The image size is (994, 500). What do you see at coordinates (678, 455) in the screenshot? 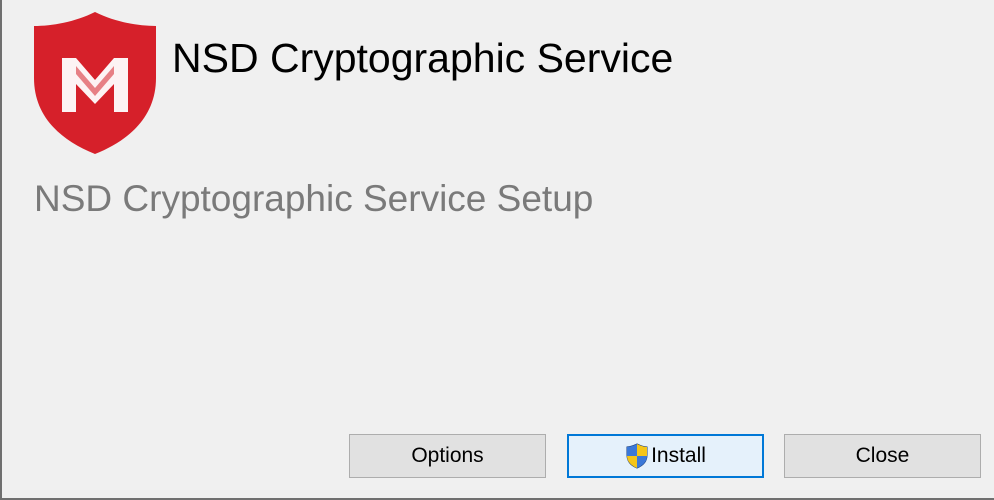
I see `install-button-label: Install` at bounding box center [678, 455].